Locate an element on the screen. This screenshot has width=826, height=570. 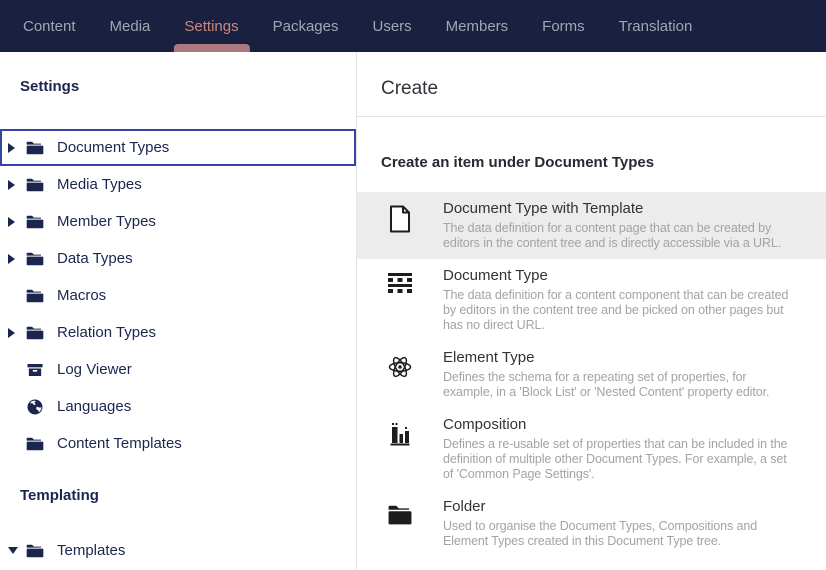
nav-item-label: Forms is located at coordinates (563, 26).